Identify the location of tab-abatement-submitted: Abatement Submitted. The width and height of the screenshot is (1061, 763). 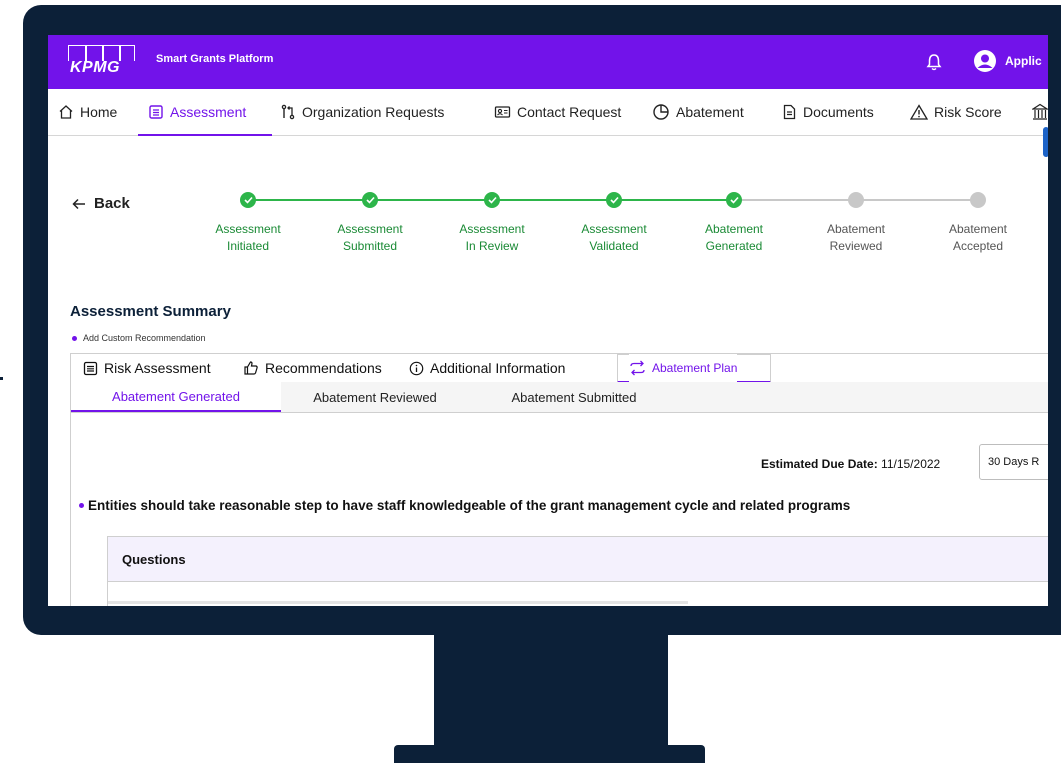
(574, 397).